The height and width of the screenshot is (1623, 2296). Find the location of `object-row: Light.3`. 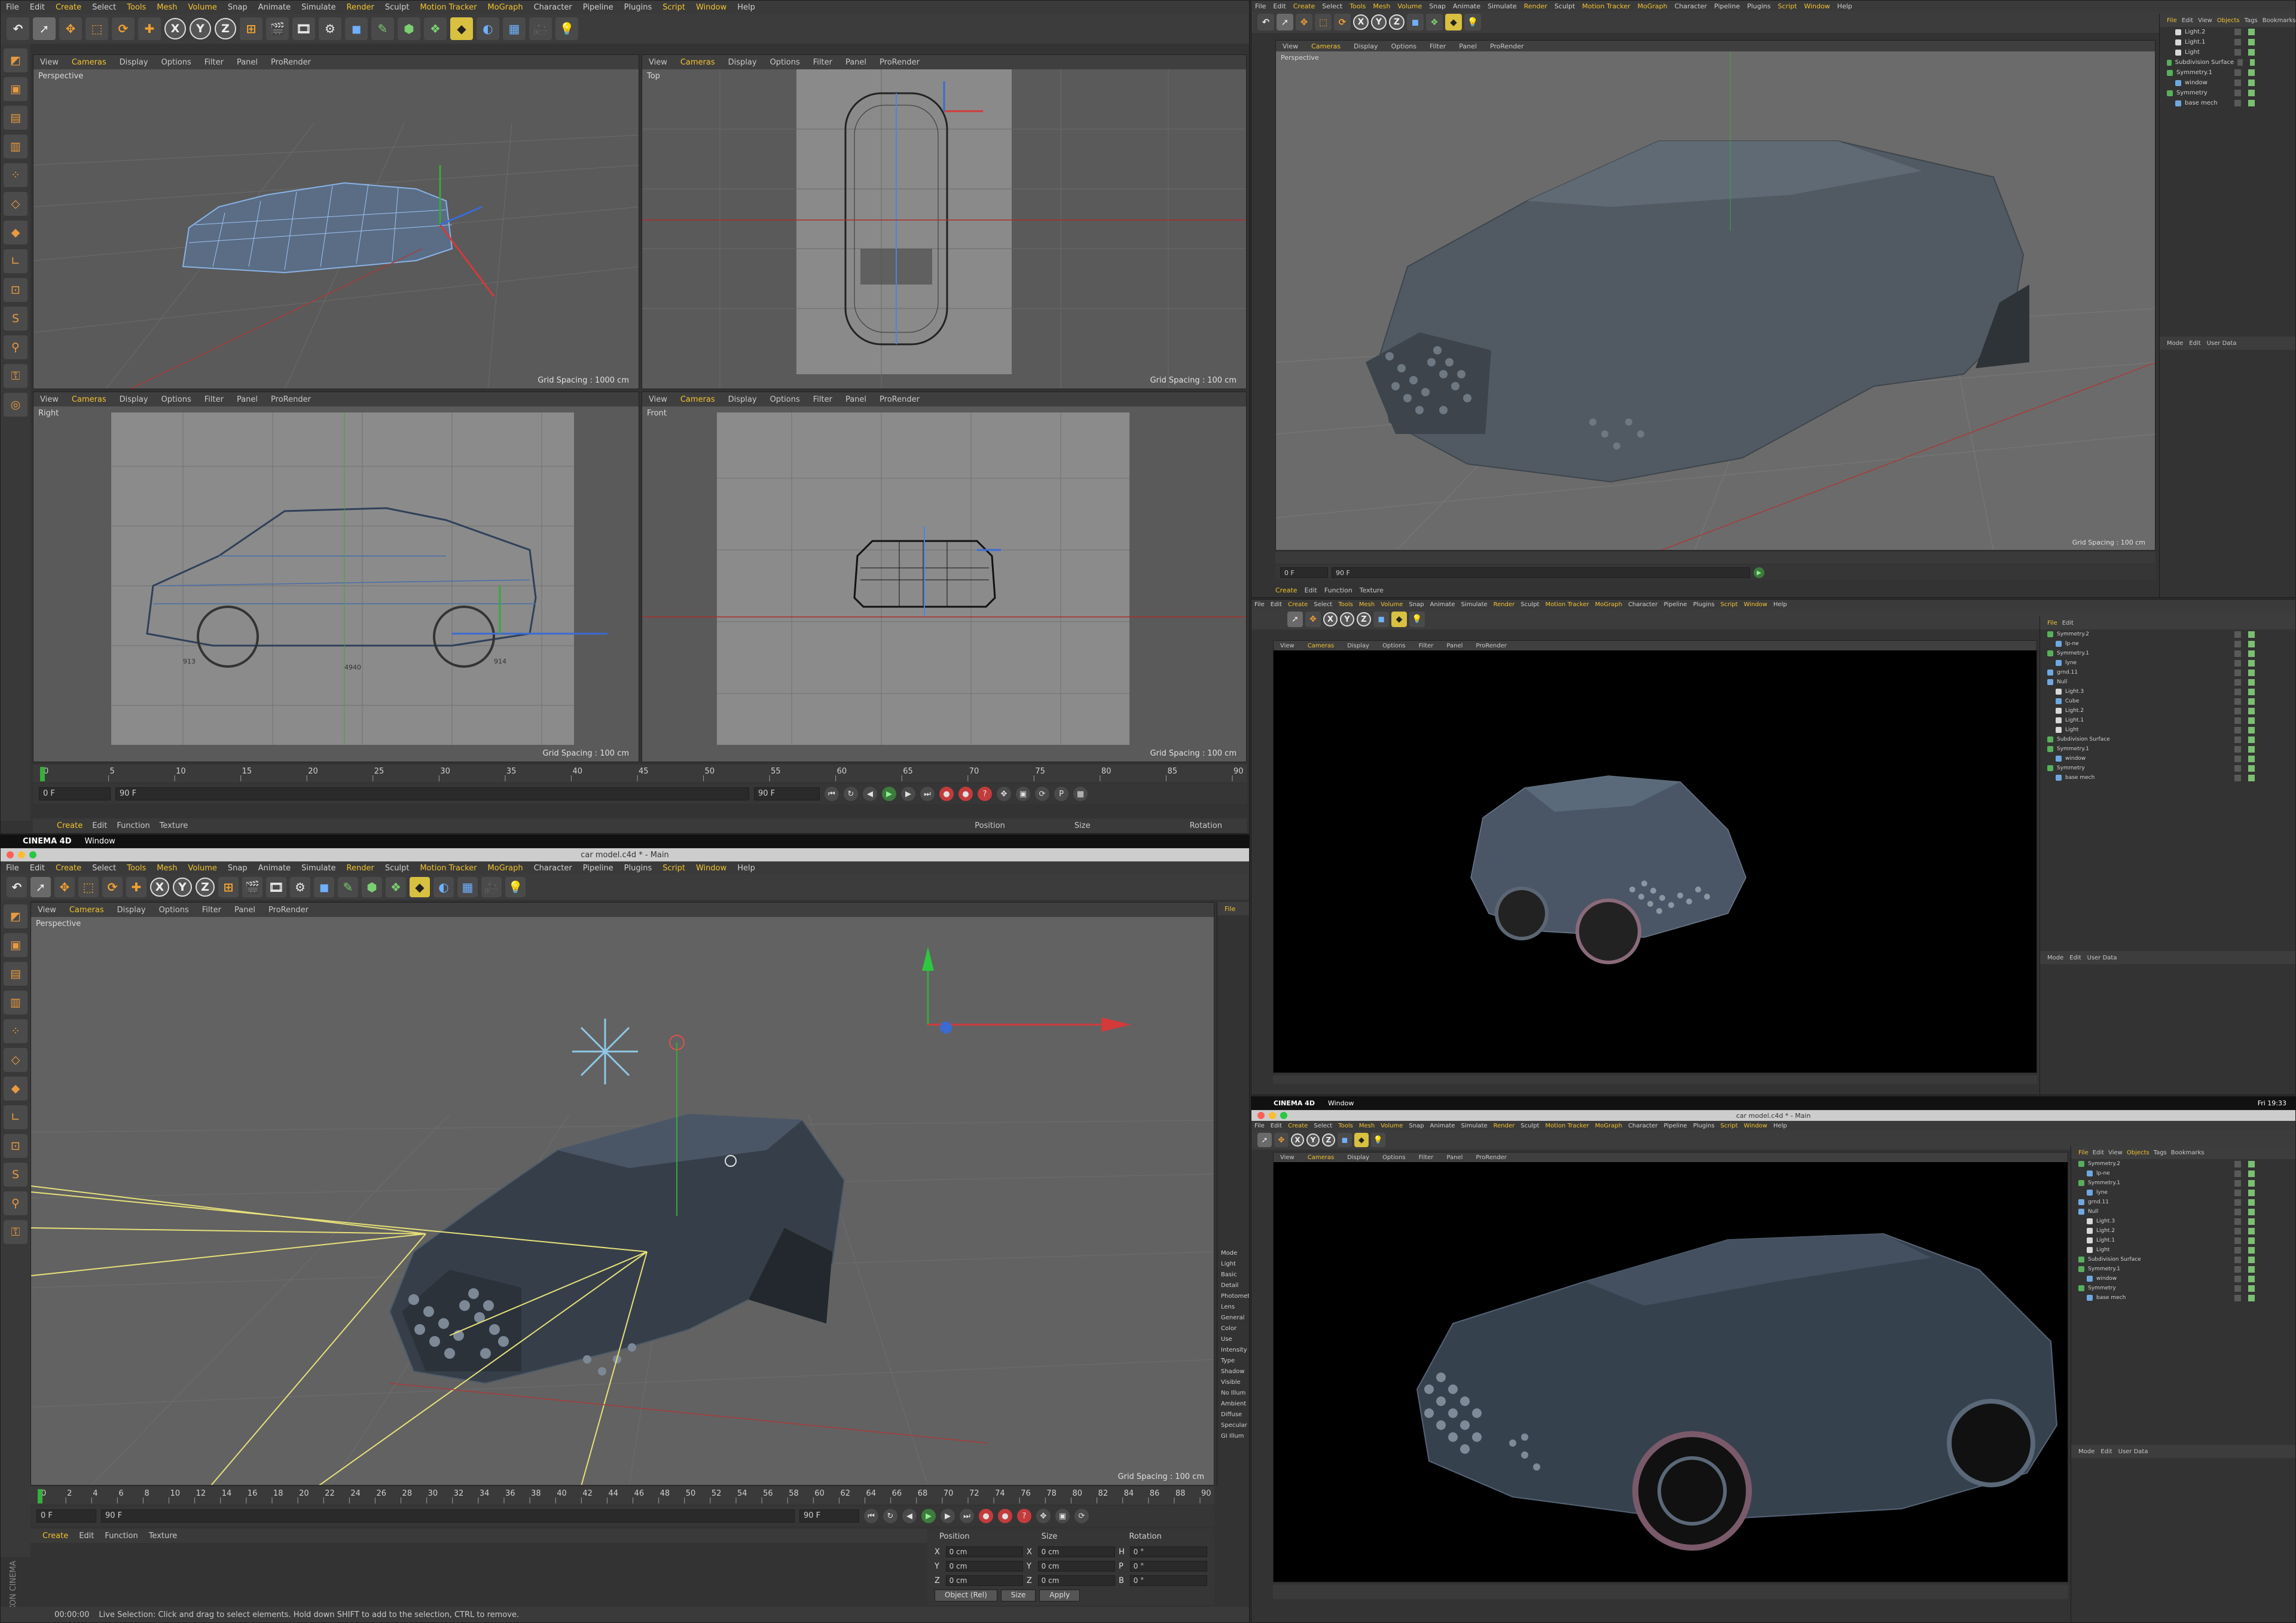

object-row: Light.3 is located at coordinates (2167, 692).